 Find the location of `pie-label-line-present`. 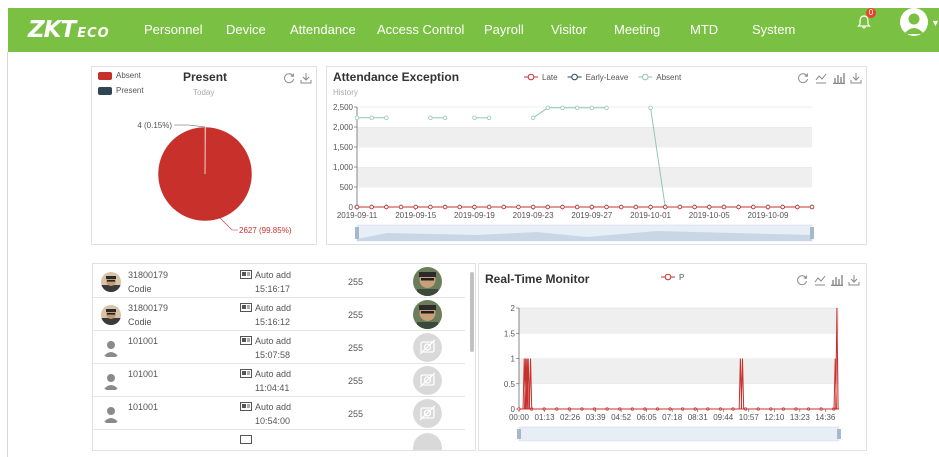

pie-label-line-present is located at coordinates (190, 126).